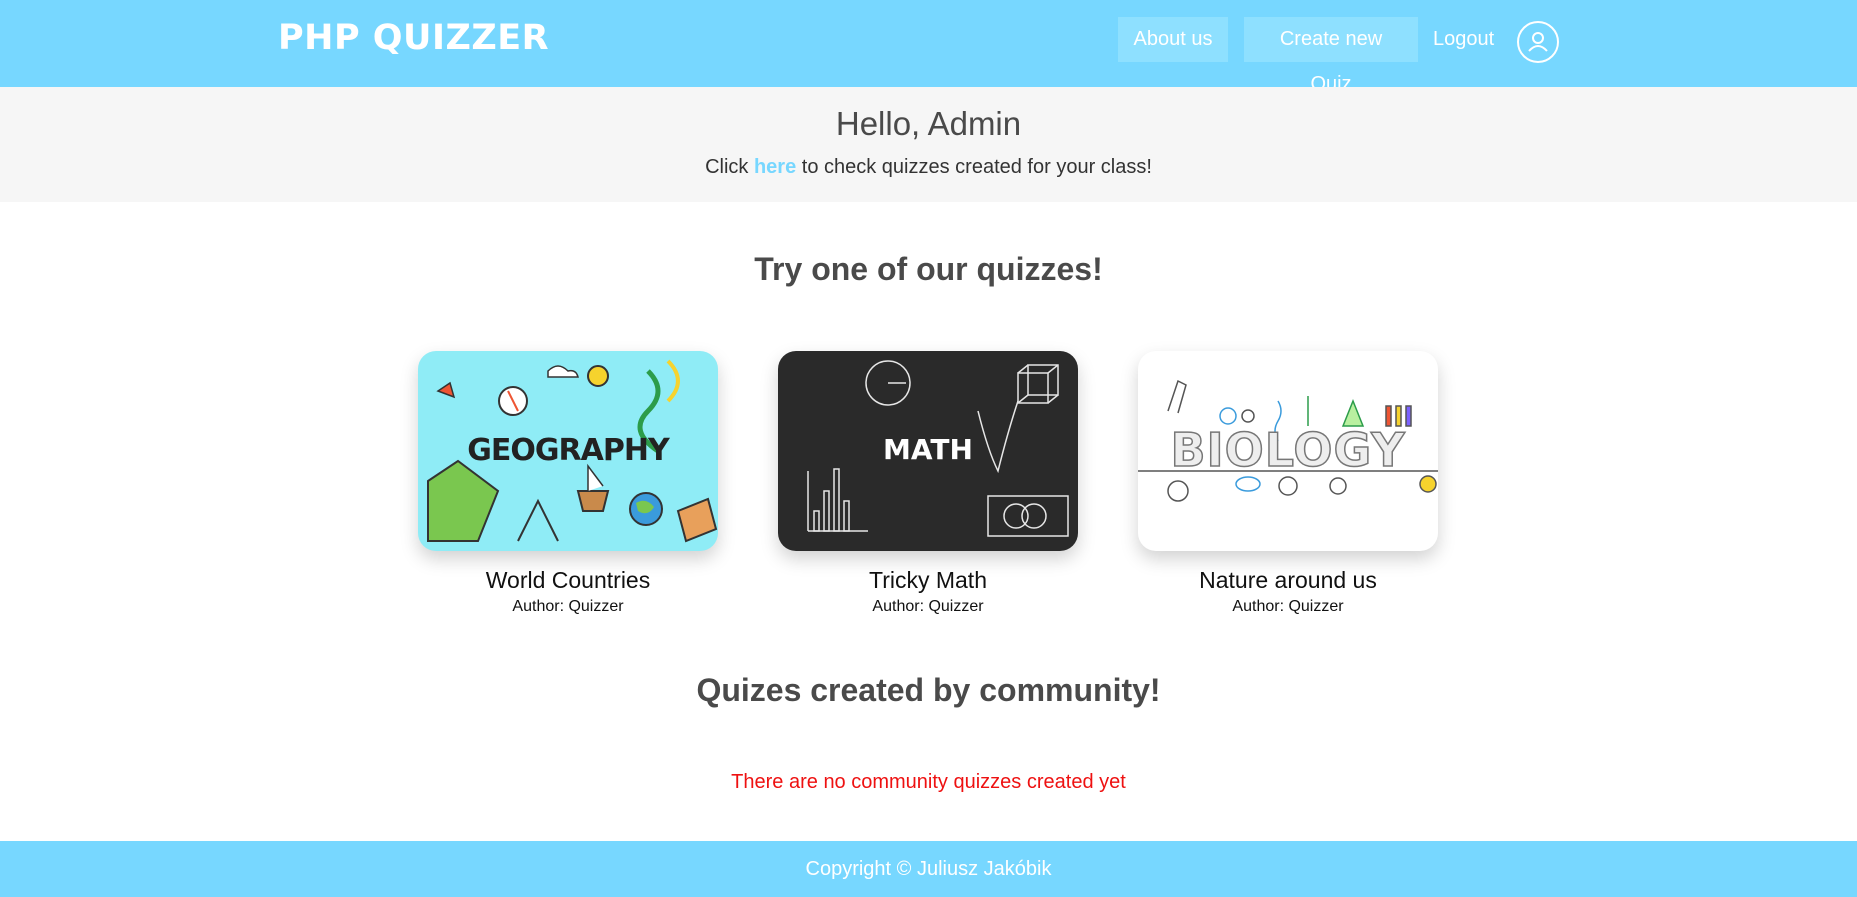  I want to click on geography-quiz-image: GEOGRAPHY, so click(568, 451).